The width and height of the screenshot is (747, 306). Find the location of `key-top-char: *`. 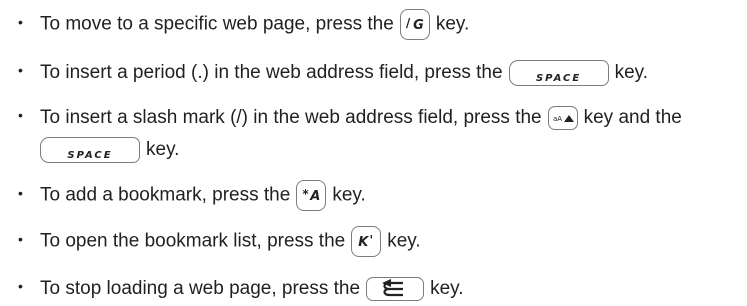

key-top-char: * is located at coordinates (305, 194).